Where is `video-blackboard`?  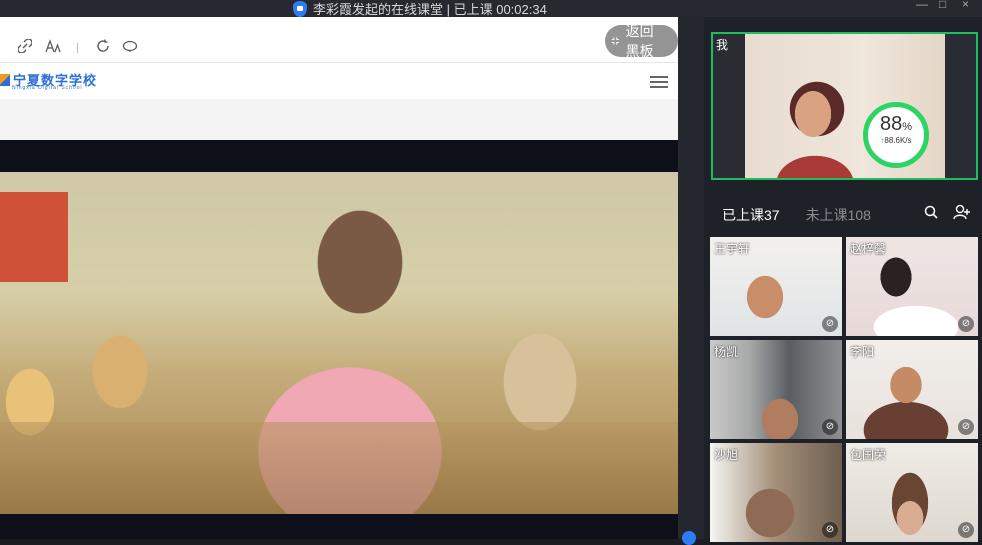
video-blackboard is located at coordinates (34, 237).